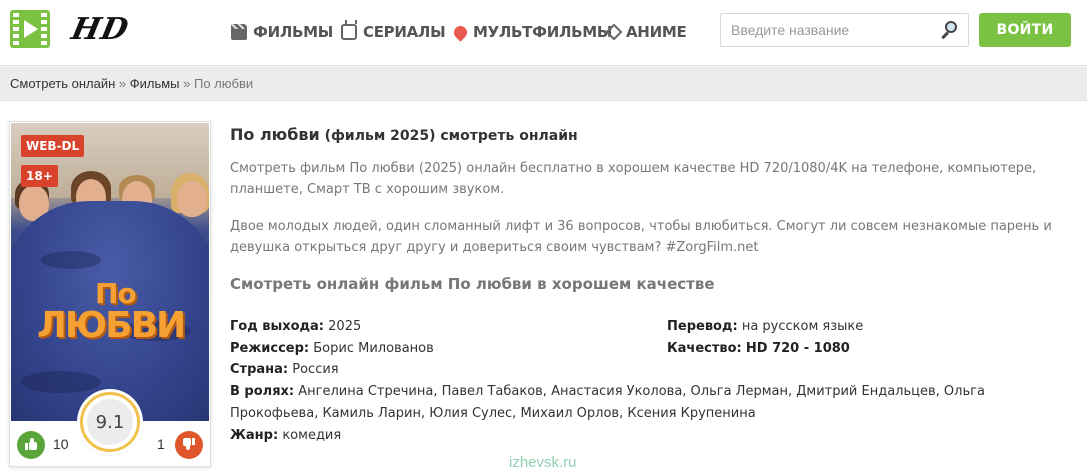  I want to click on breadcrumb-films: Фильмы, so click(155, 83).